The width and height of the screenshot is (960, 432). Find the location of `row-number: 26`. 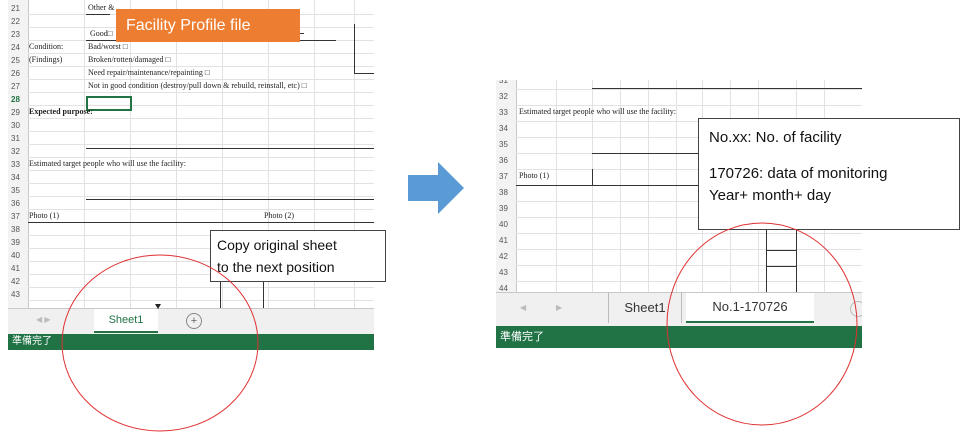

row-number: 26 is located at coordinates (18, 73).